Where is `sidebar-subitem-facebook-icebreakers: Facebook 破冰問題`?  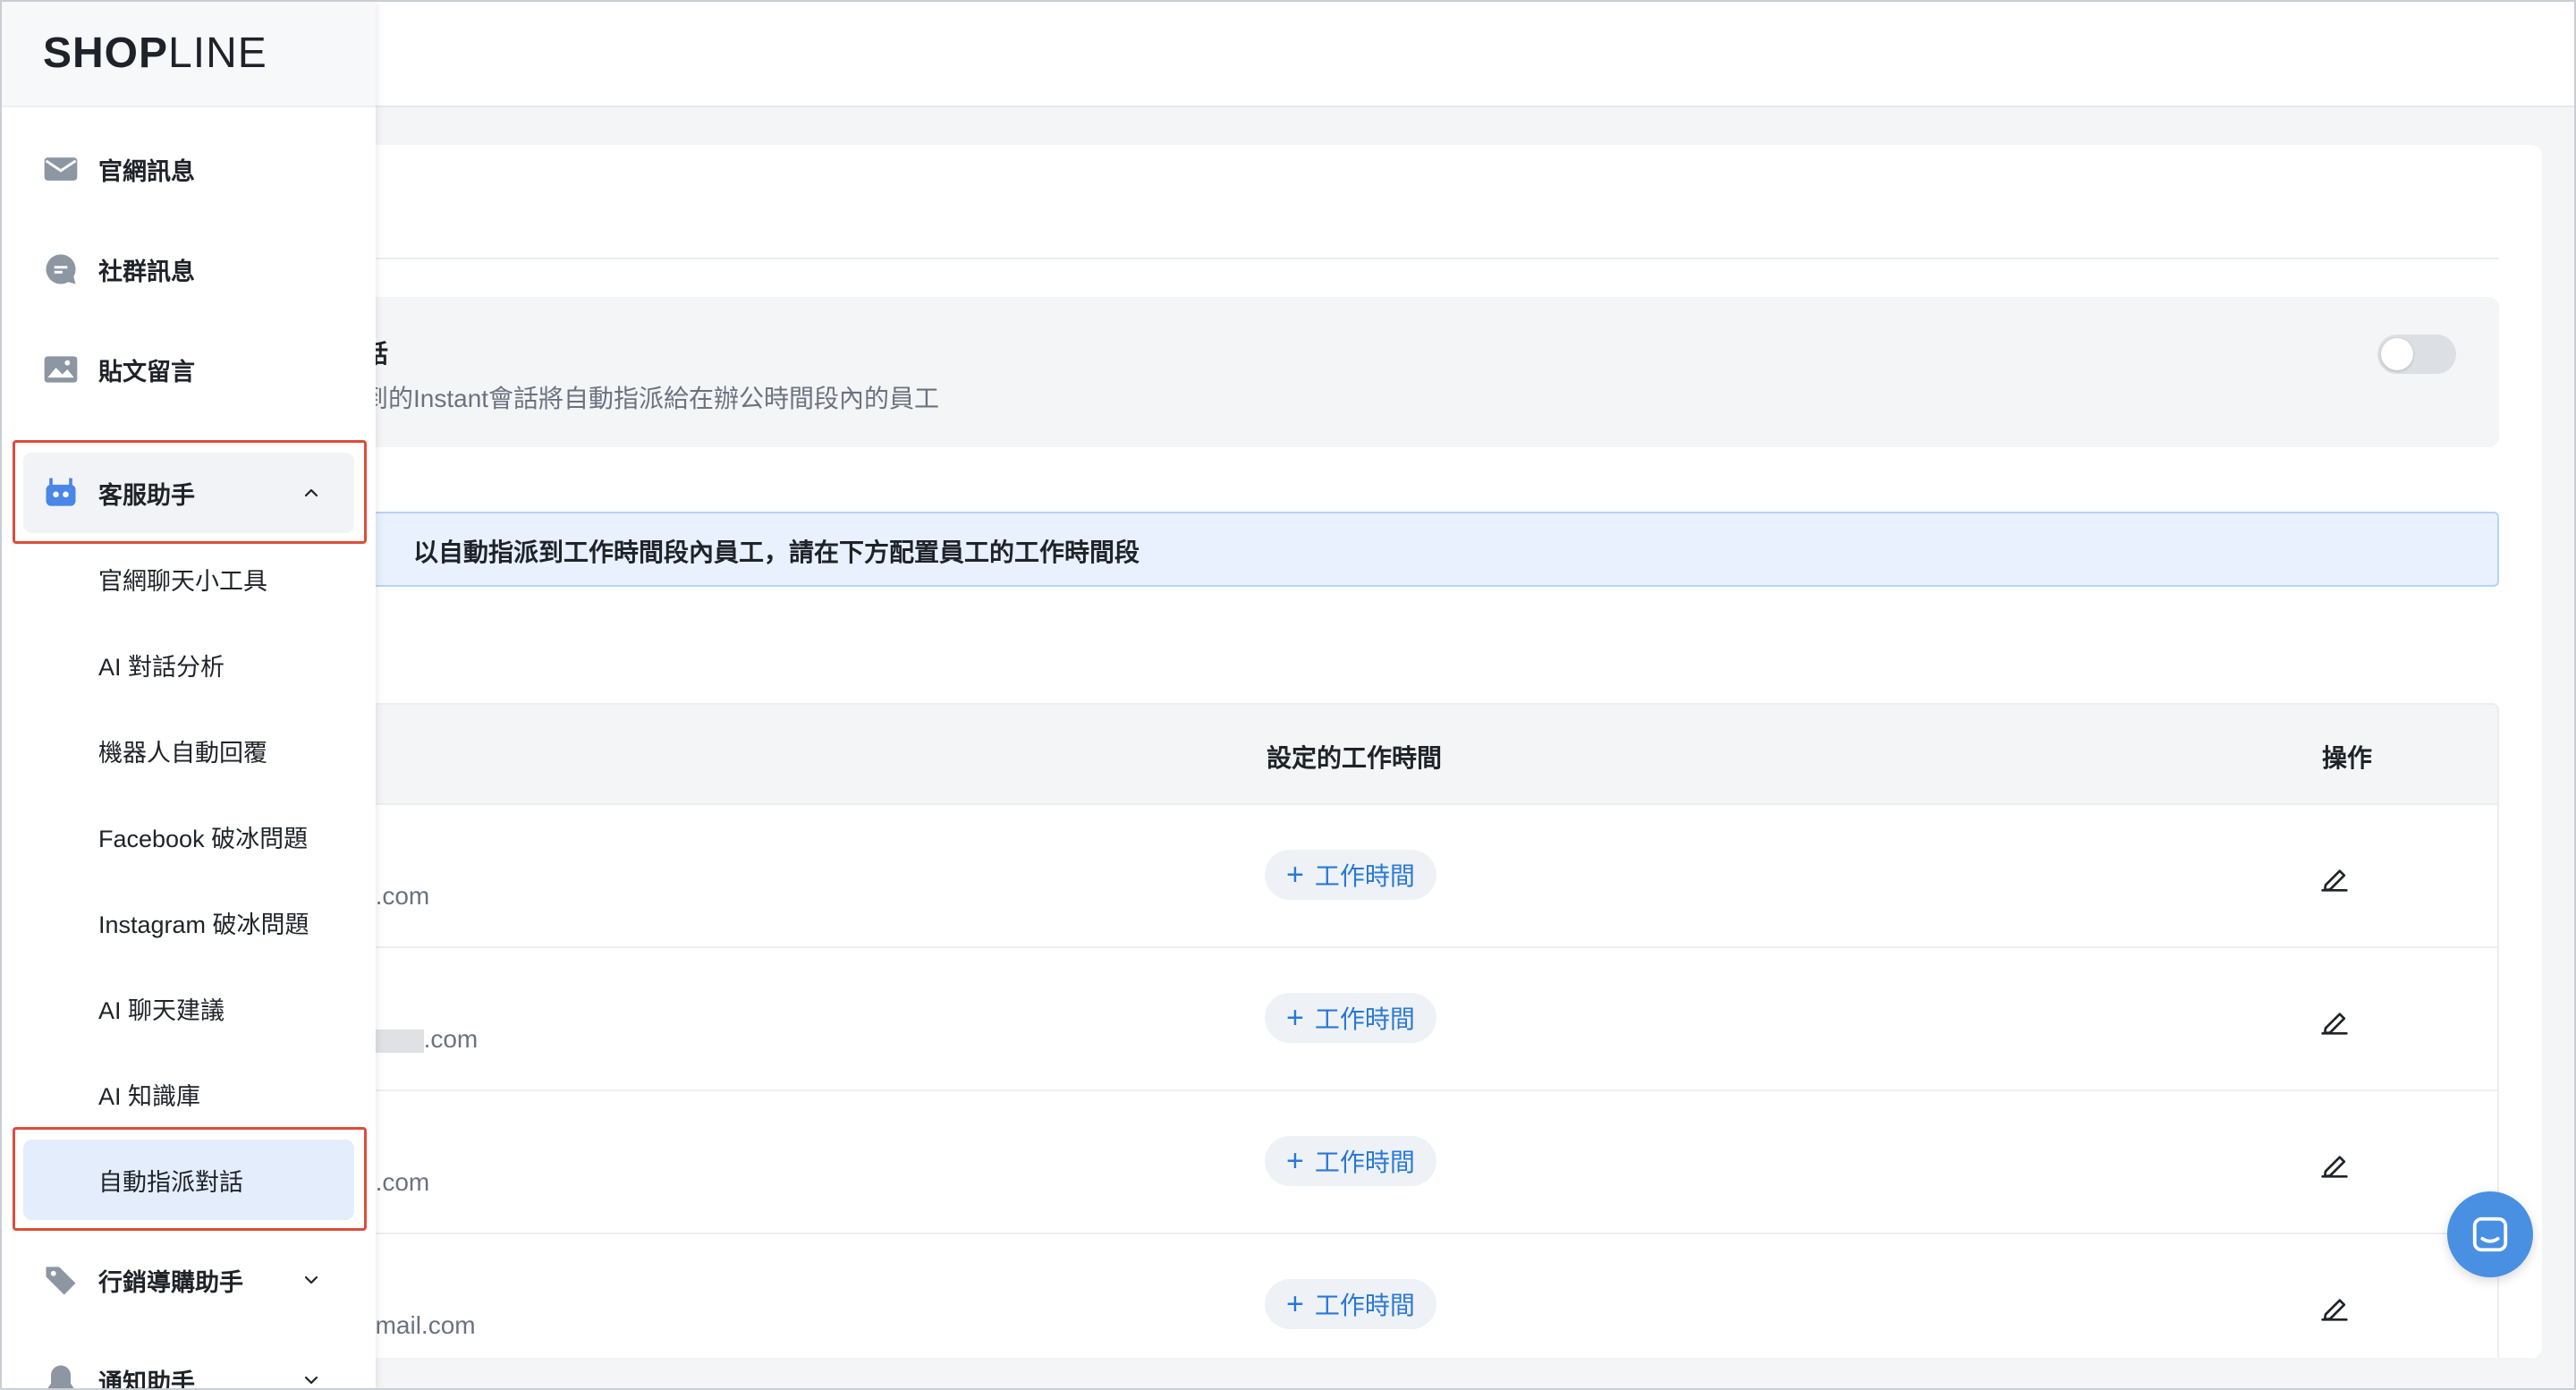 sidebar-subitem-facebook-icebreakers: Facebook 破冰問題 is located at coordinates (188, 836).